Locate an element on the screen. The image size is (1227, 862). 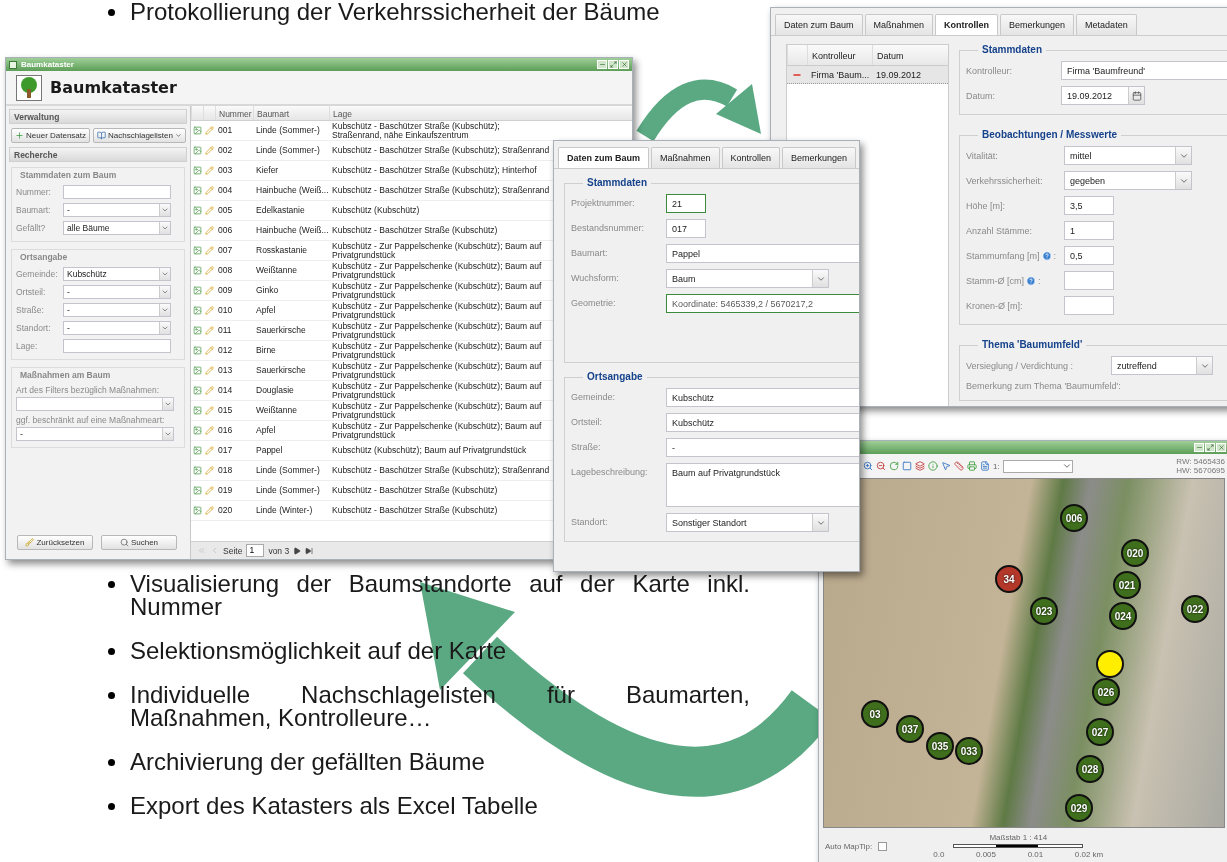
input-field: 3,5 is located at coordinates (1089, 205).